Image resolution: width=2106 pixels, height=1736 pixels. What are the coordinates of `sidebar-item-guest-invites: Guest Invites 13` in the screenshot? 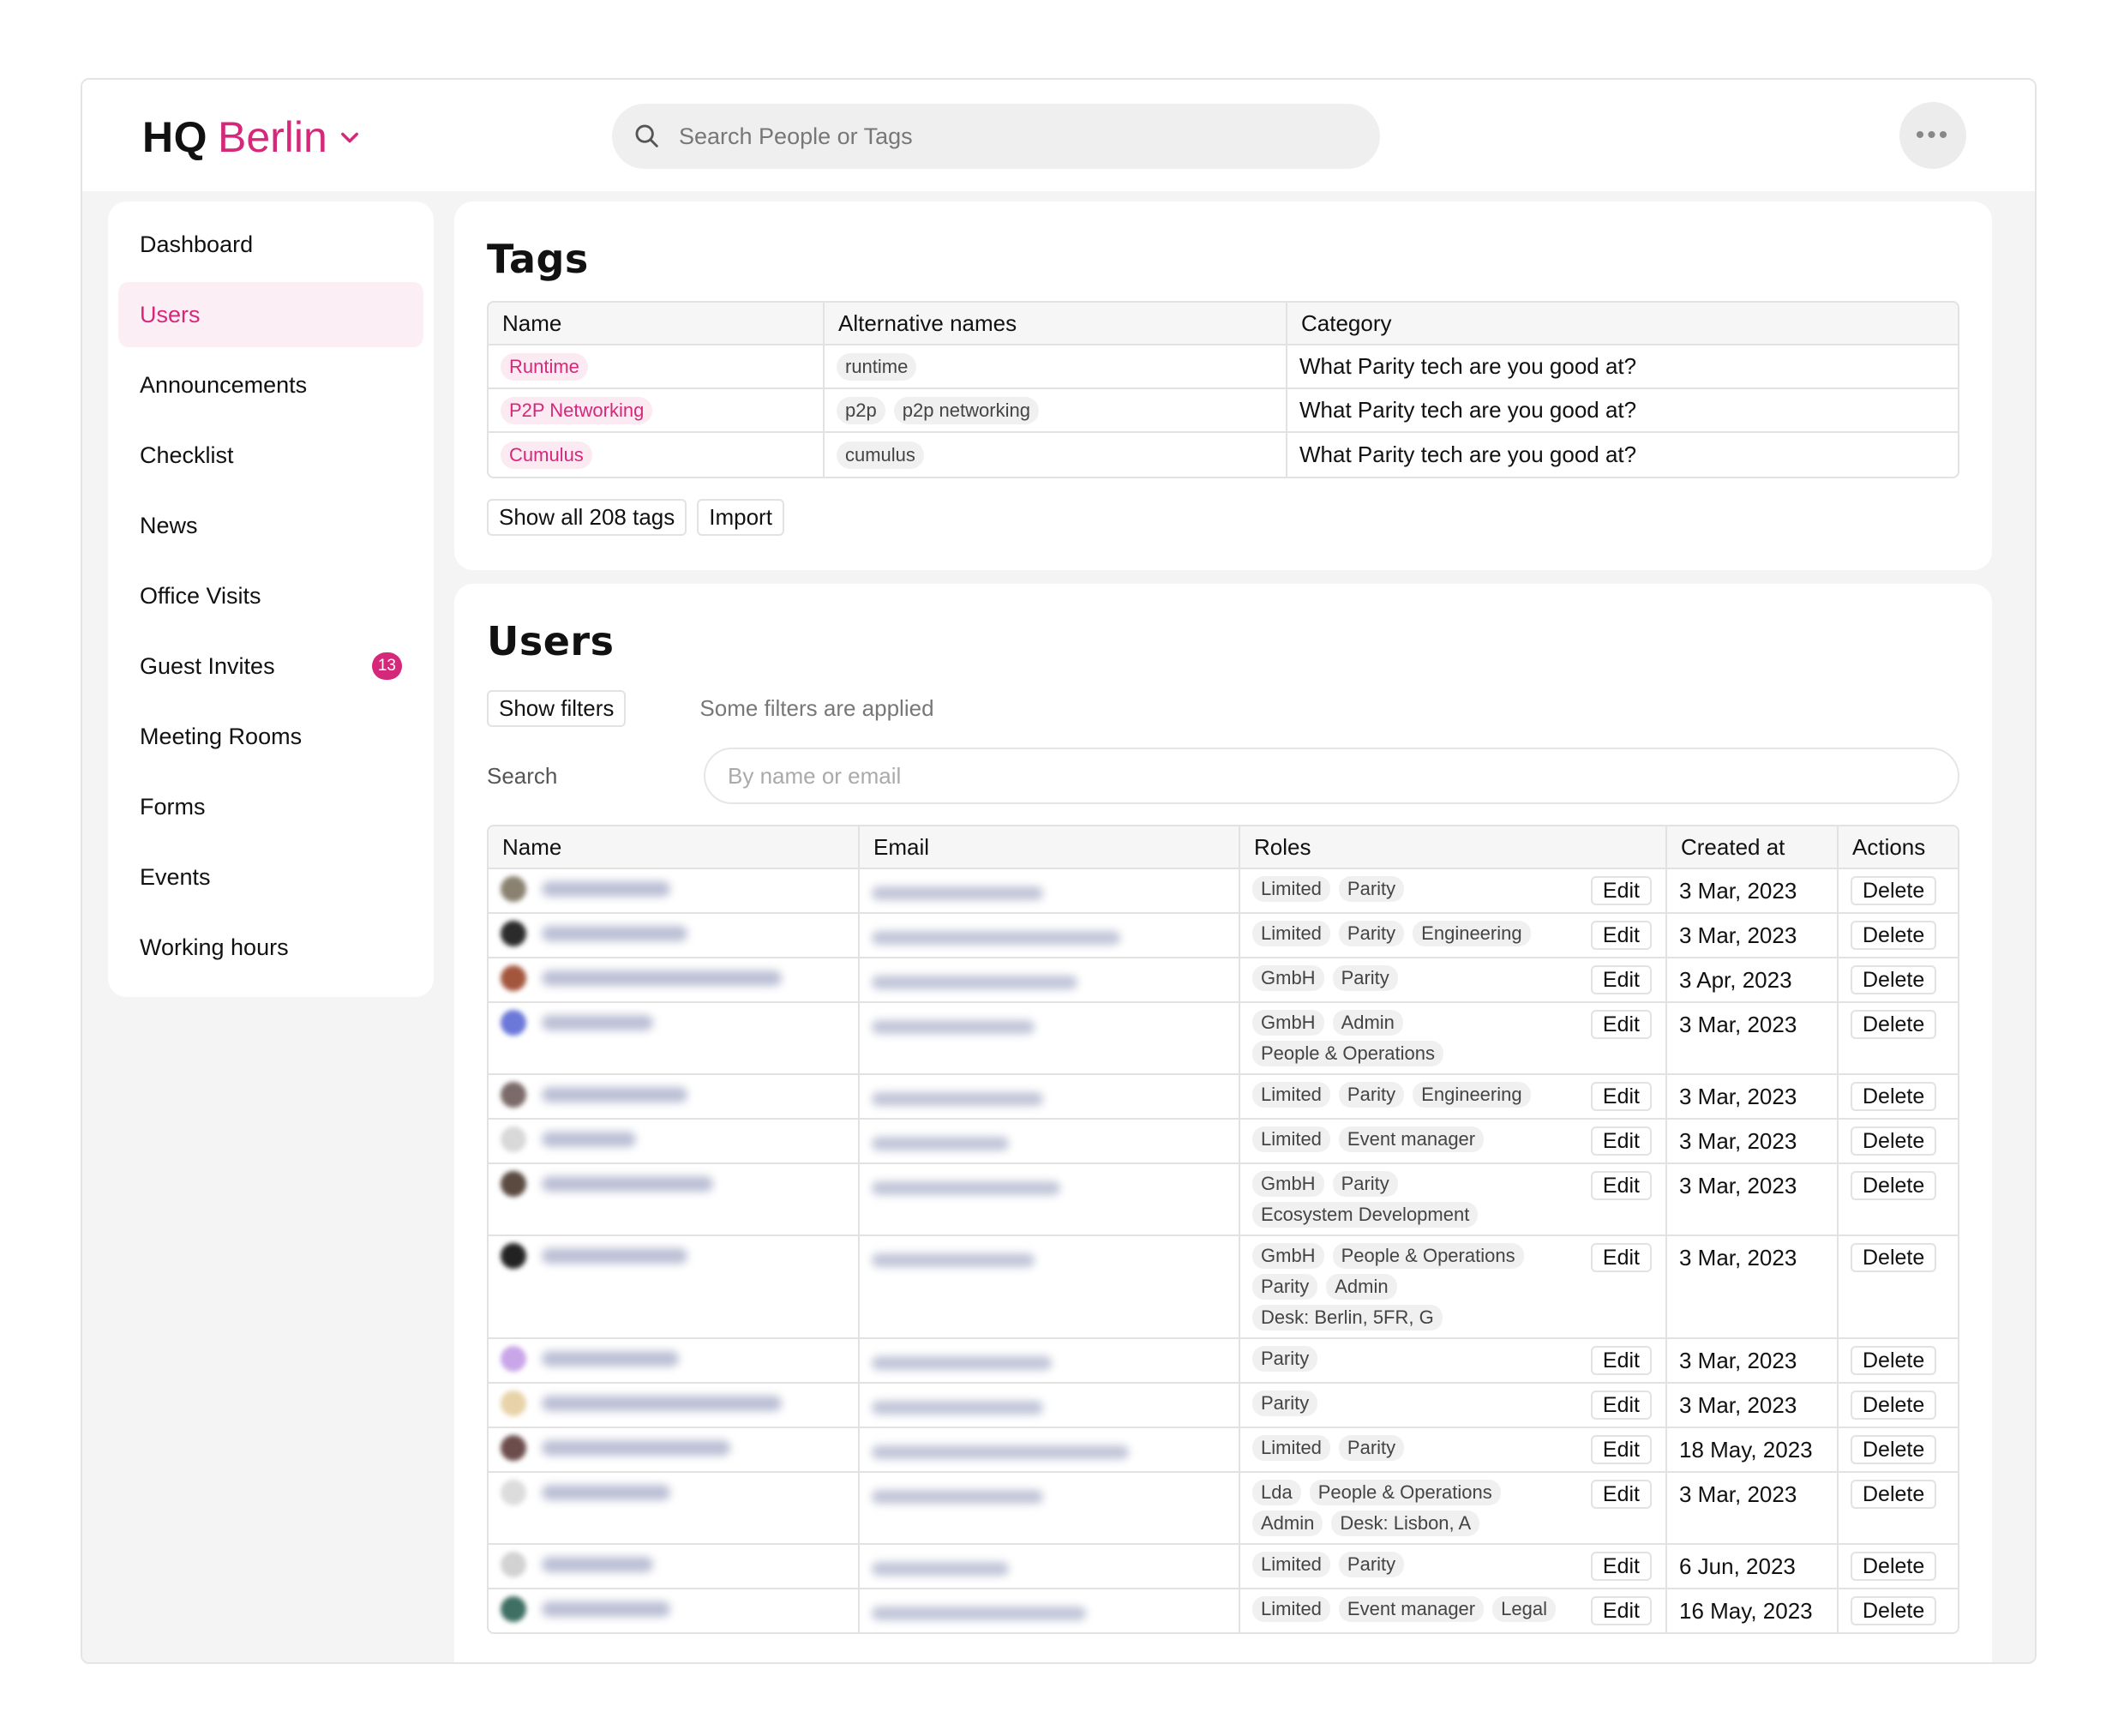 It's located at (270, 666).